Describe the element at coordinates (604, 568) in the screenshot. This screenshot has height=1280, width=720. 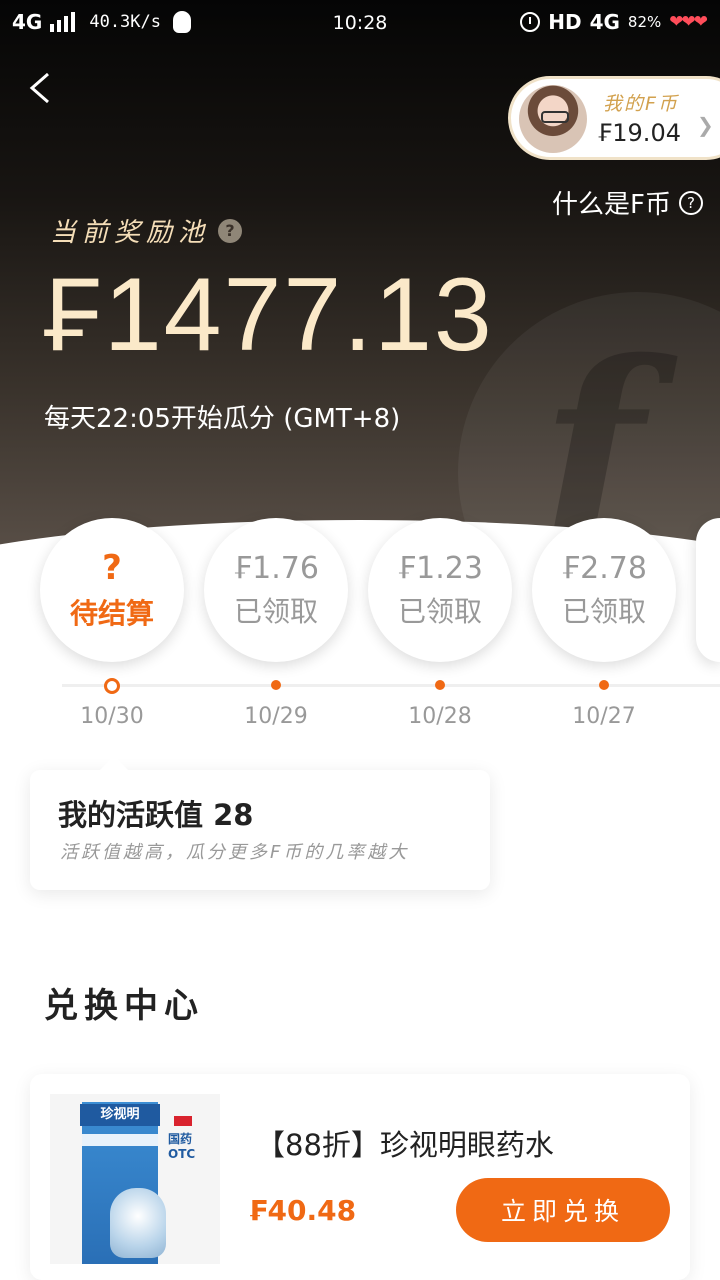
I see `day-amount: ₣2.78` at that location.